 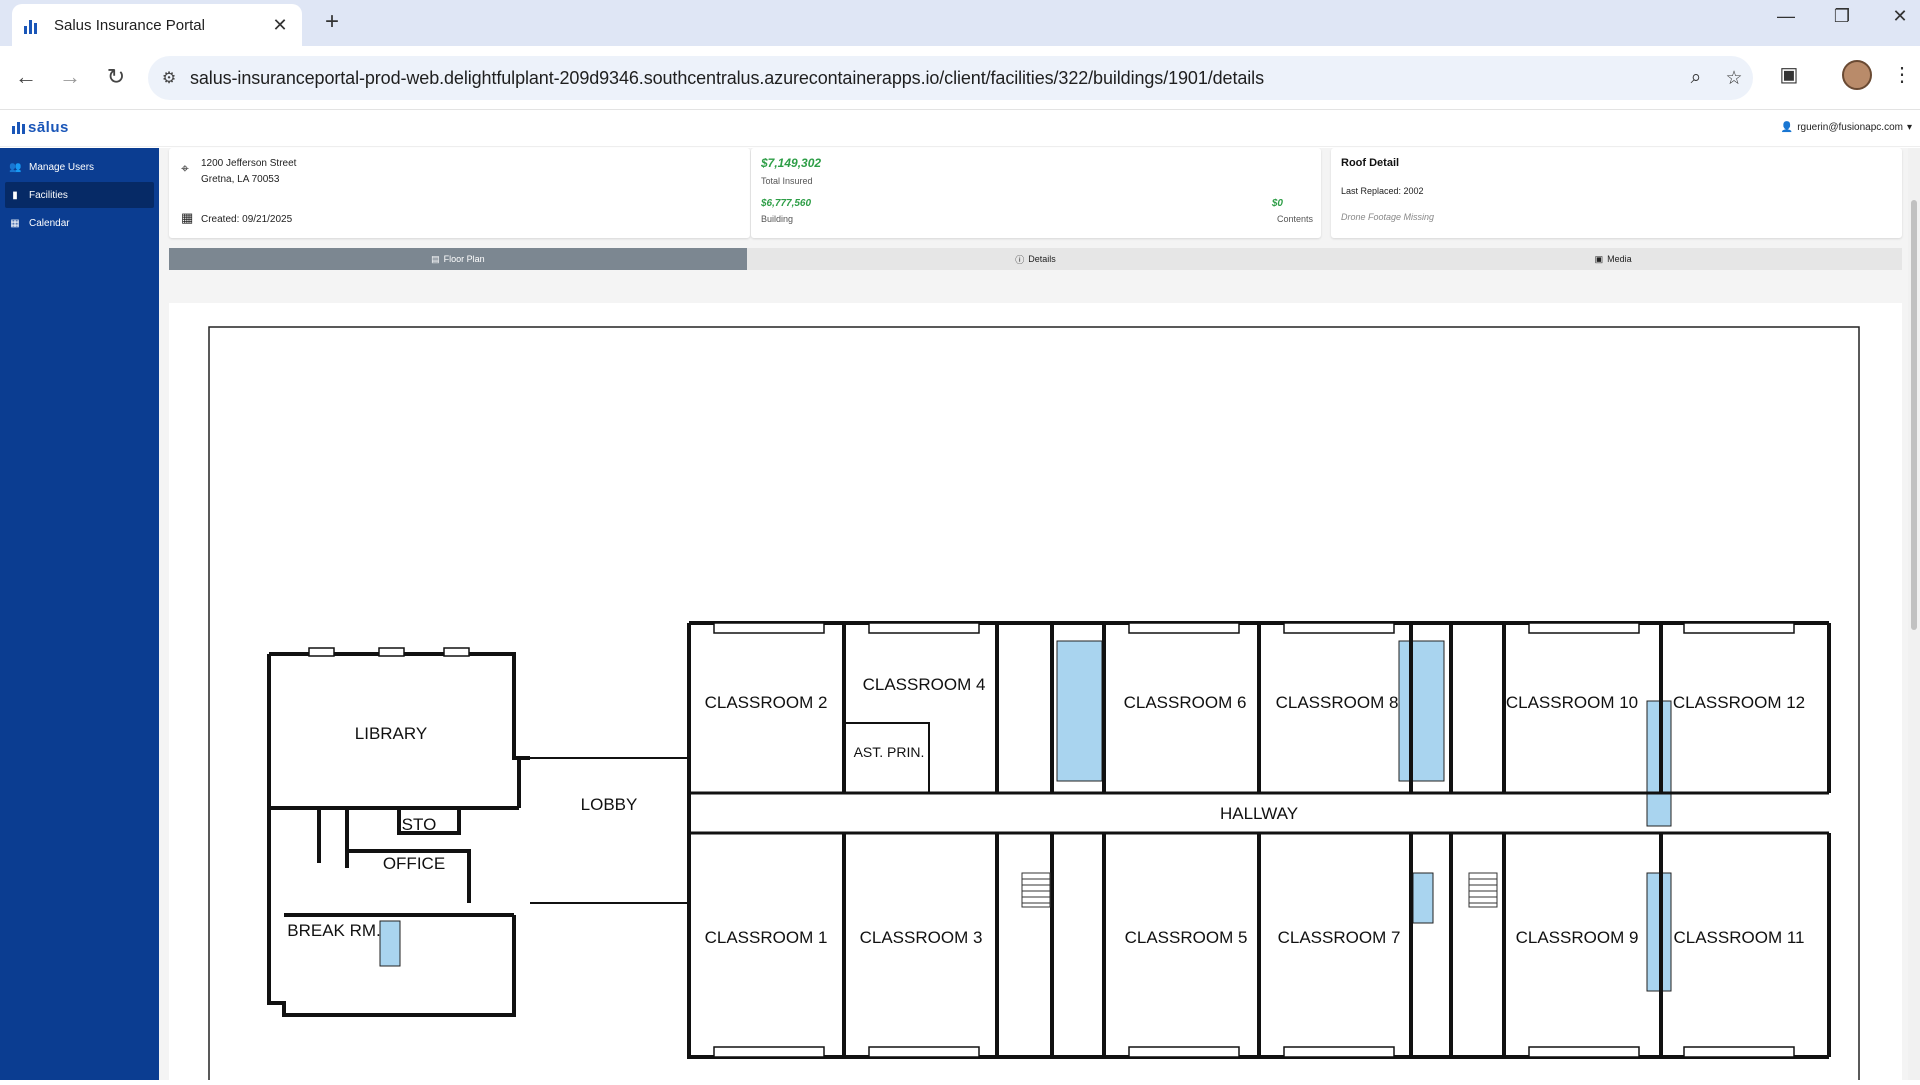 I want to click on address-line1: 1200 Jefferson Street, so click(x=249, y=163).